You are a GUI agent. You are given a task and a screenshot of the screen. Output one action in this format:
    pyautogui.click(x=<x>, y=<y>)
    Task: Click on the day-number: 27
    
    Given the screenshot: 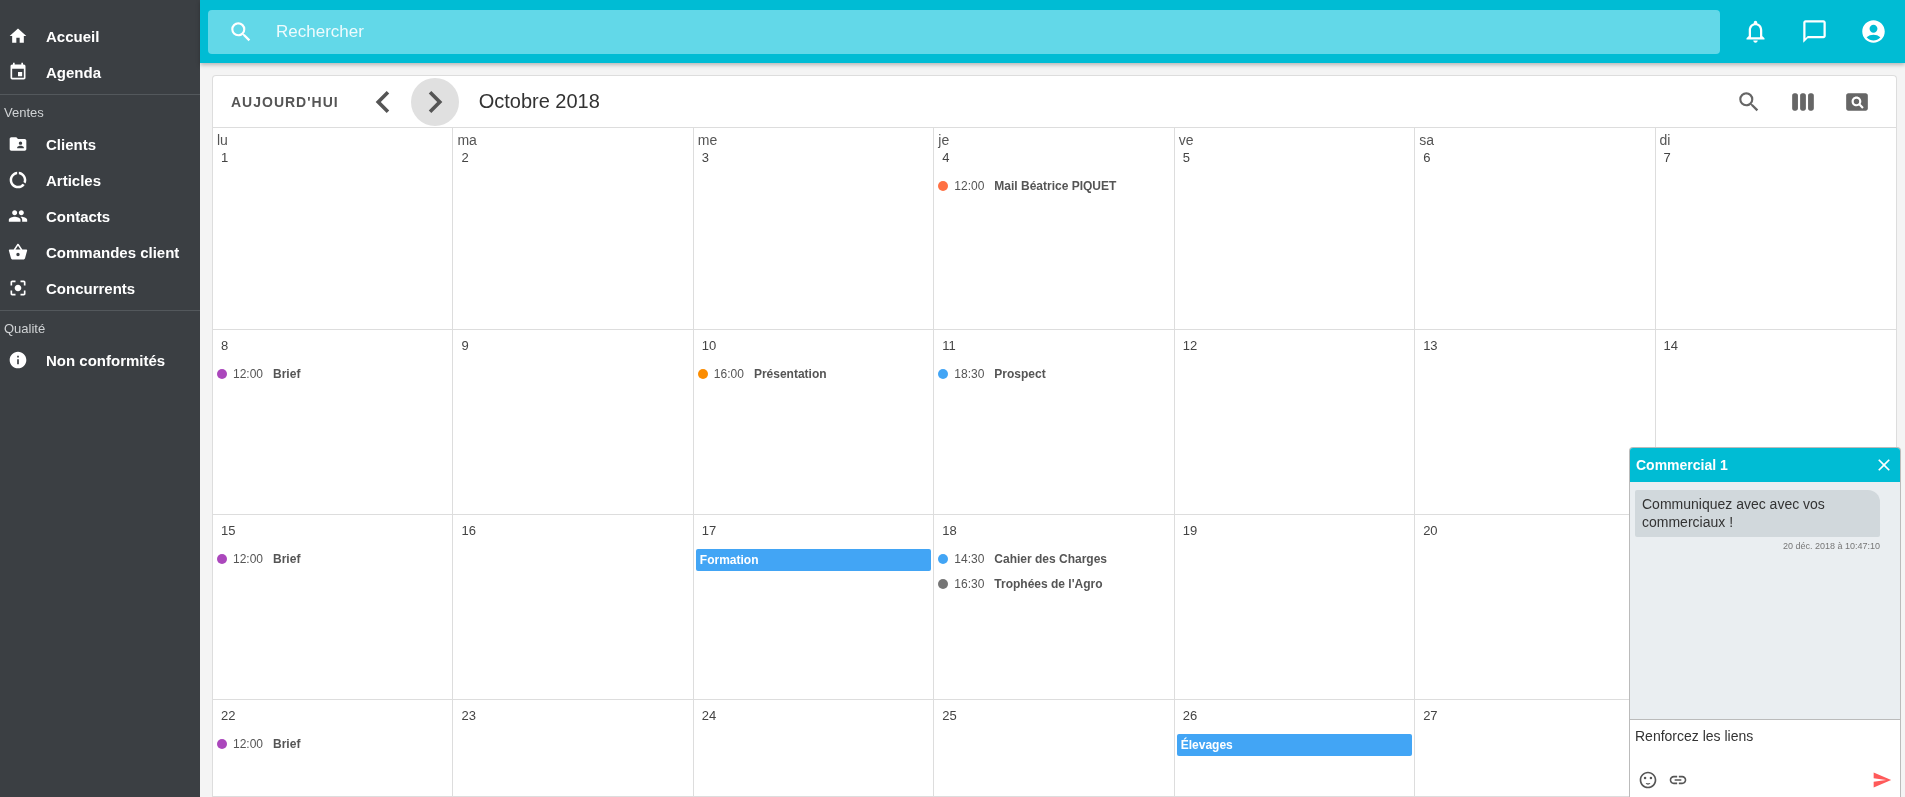 What is the action you would take?
    pyautogui.click(x=1430, y=715)
    